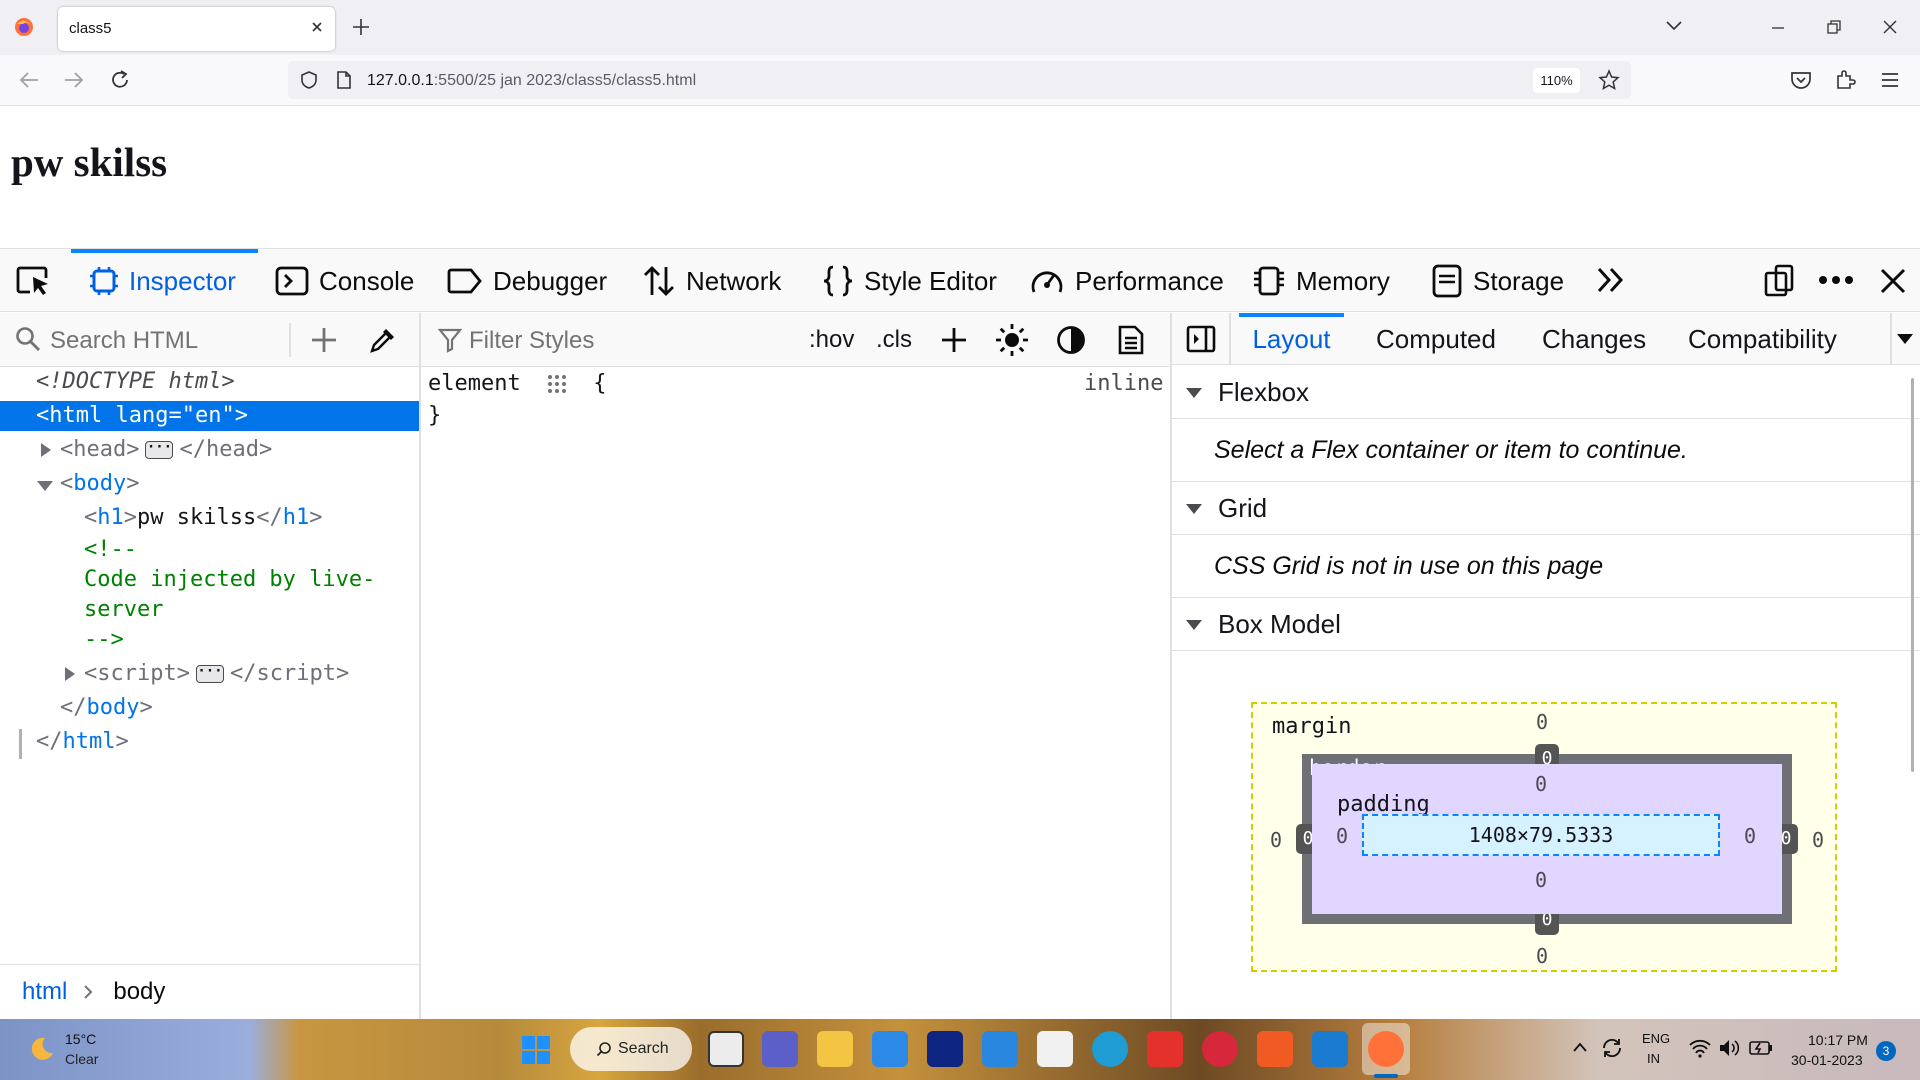  What do you see at coordinates (1546, 509) in the screenshot?
I see `grid-section-header: Grid` at bounding box center [1546, 509].